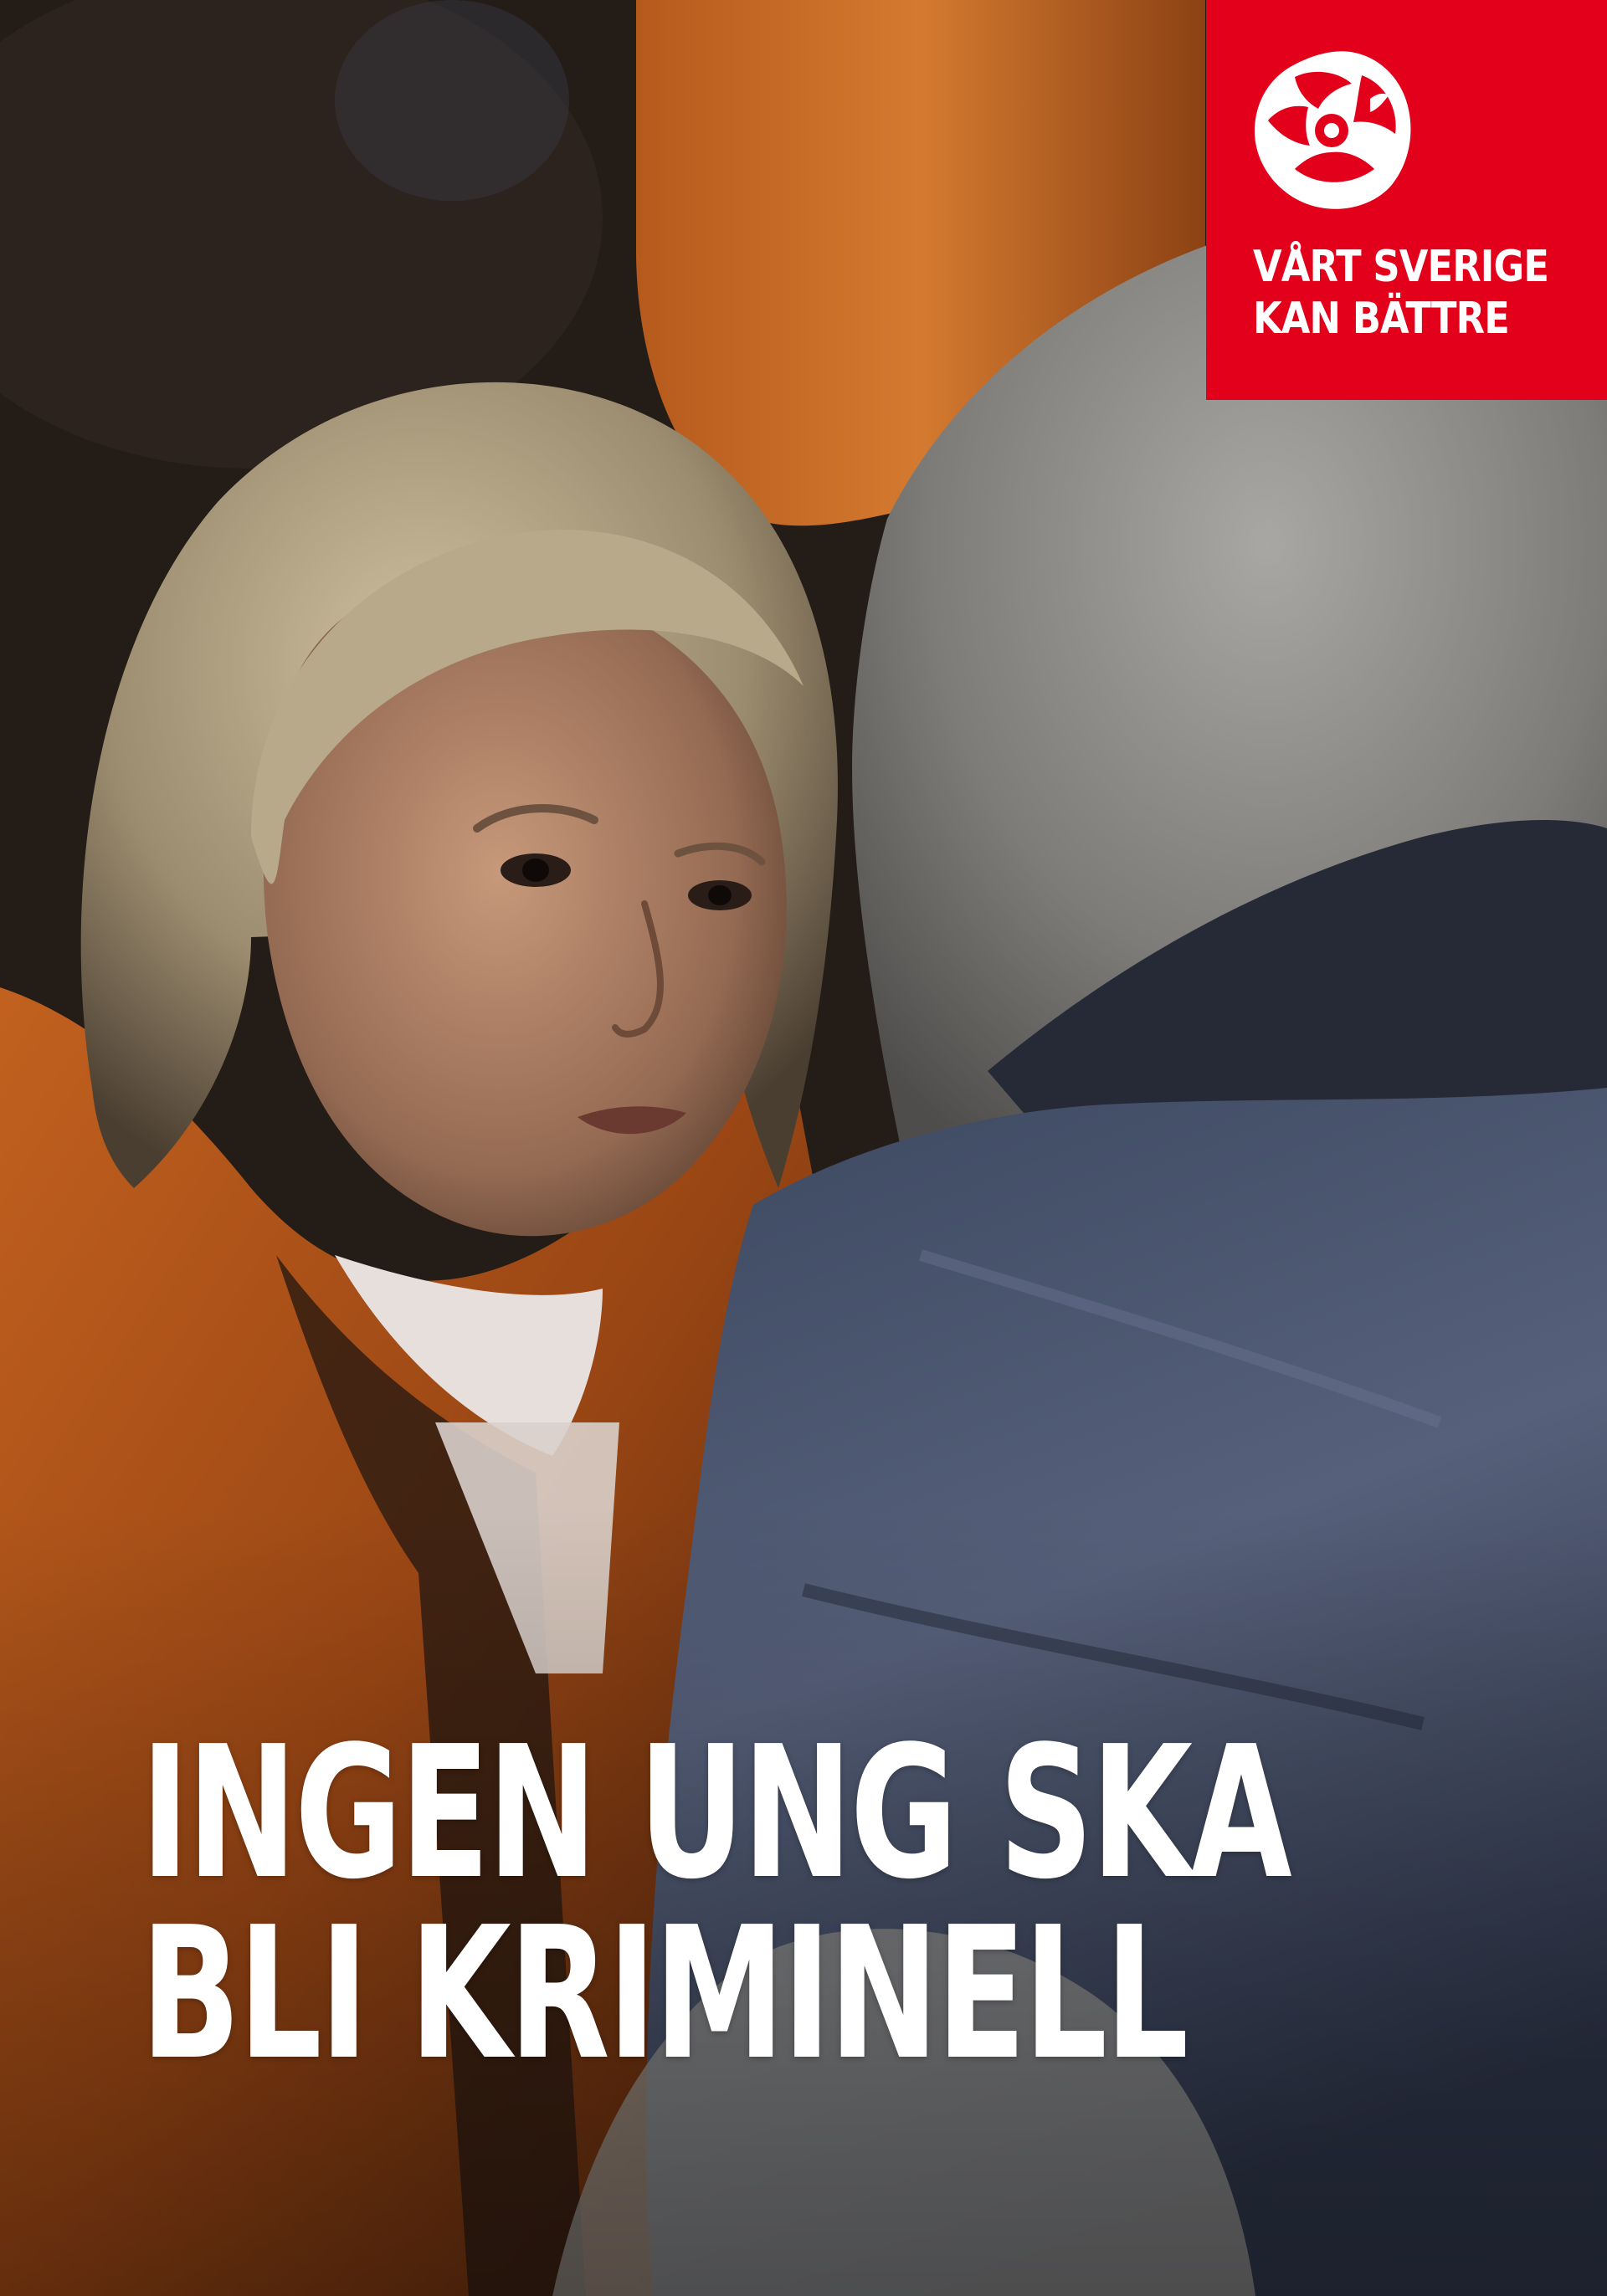 The width and height of the screenshot is (1607, 2296). I want to click on slogan-line-2: KAN BÄTTRE, so click(1381, 319).